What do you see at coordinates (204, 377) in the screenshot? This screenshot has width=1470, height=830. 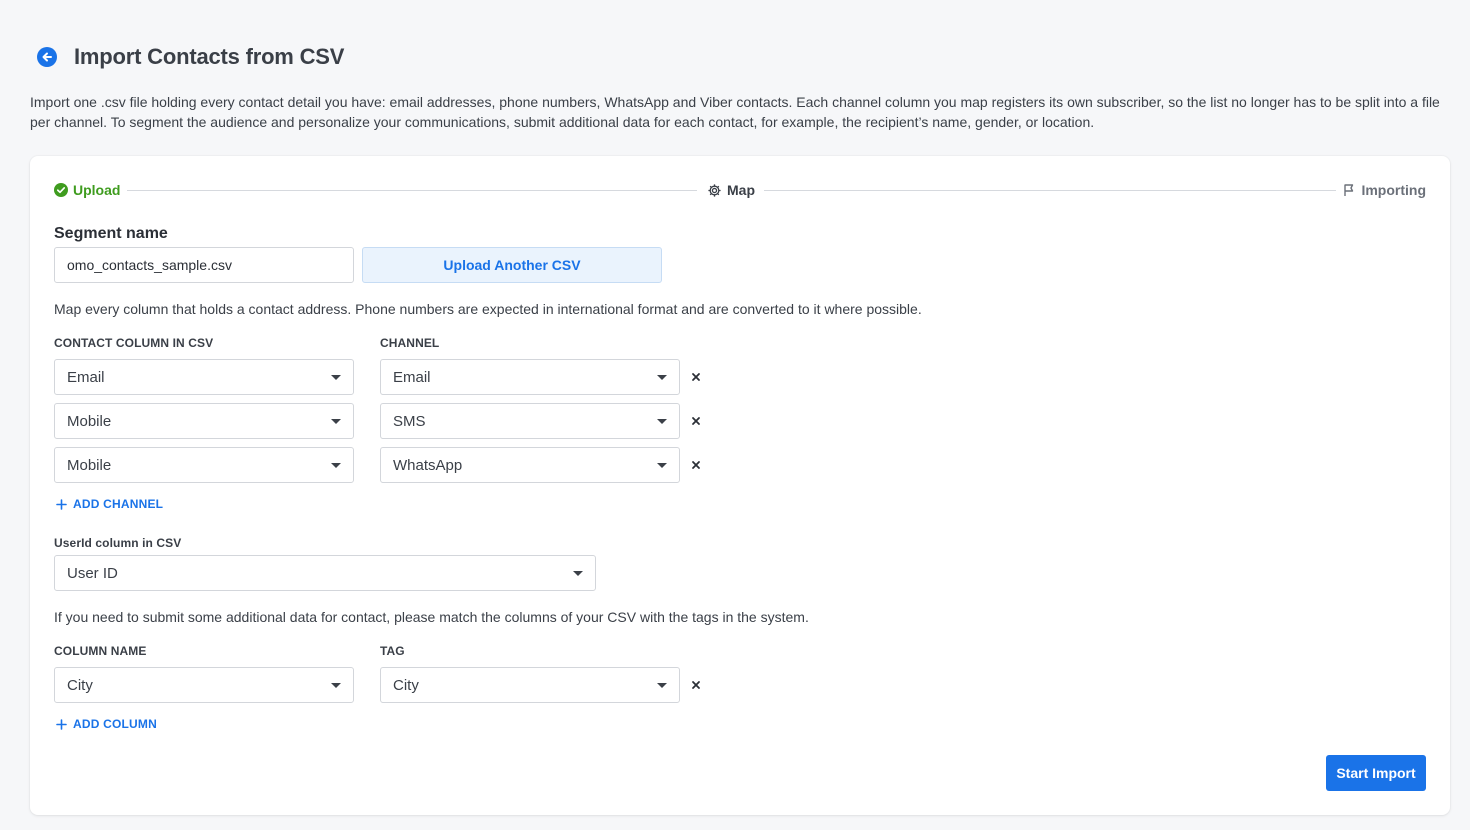 I see `contact-column-select: Email` at bounding box center [204, 377].